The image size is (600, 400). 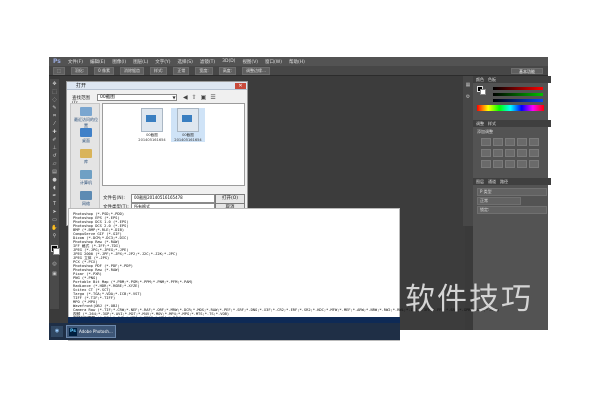 I want to click on chevron-down-icon: ▼, so click(x=174, y=97).